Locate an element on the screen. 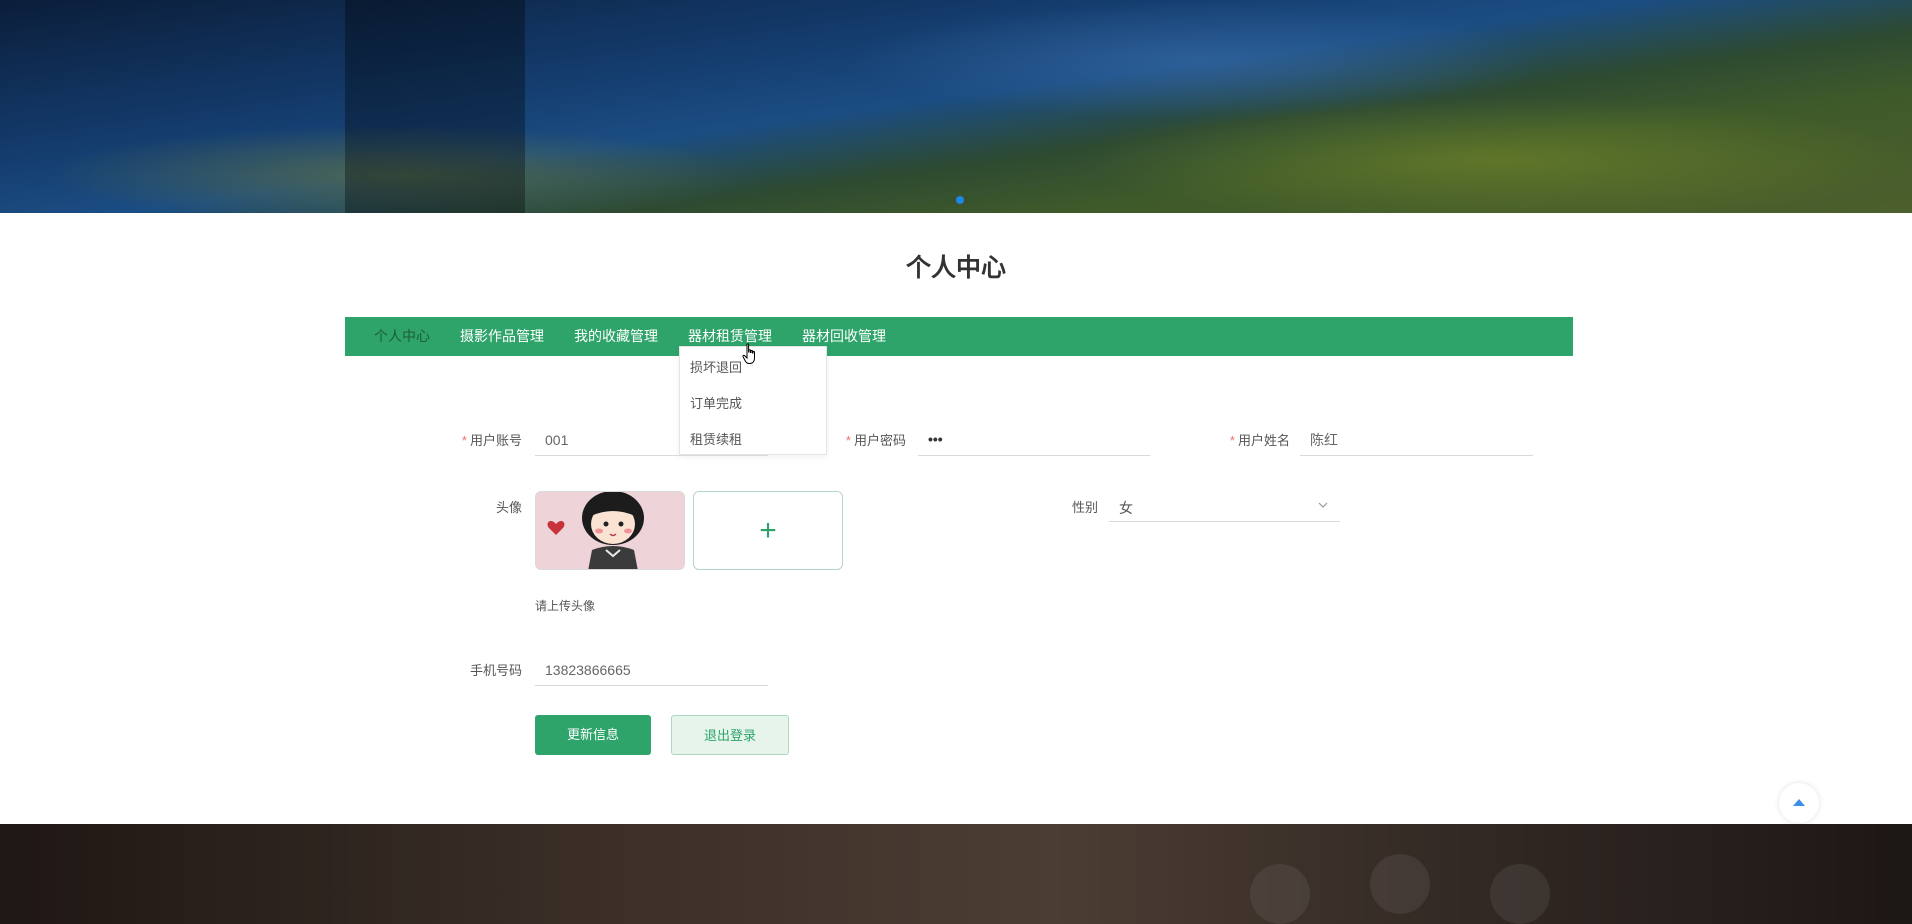  nav-item-personal-center: 个人中心 is located at coordinates (402, 336).